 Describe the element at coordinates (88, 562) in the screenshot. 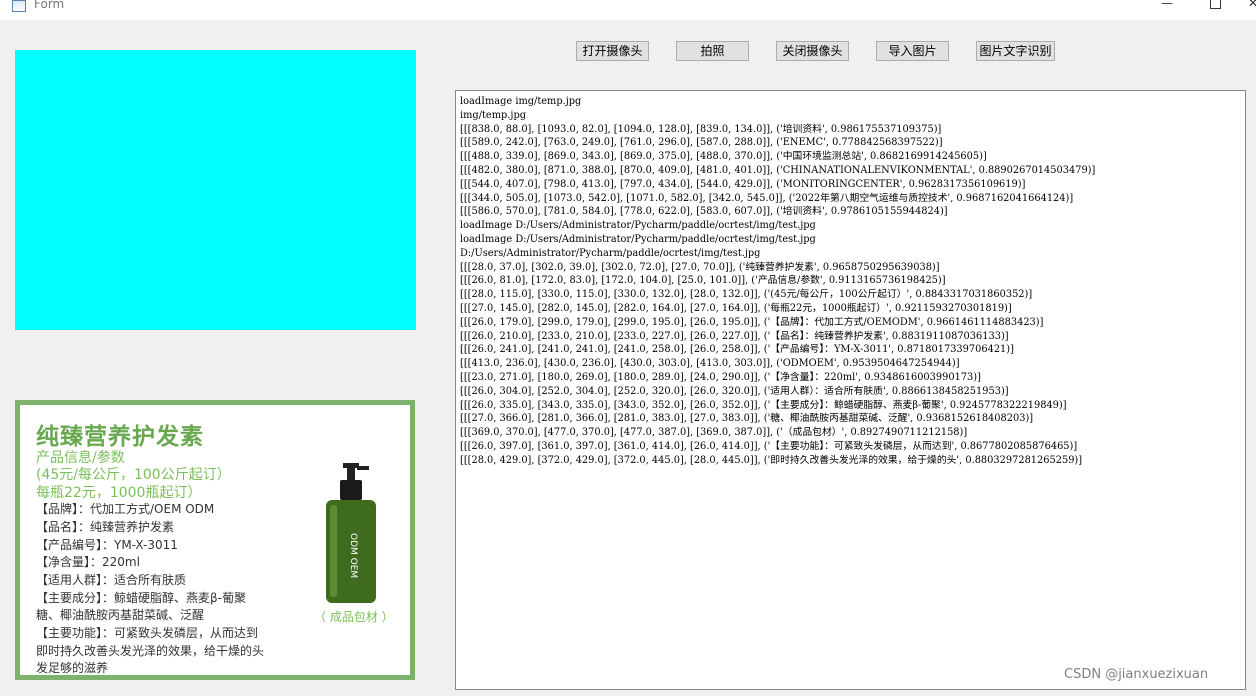

I see `product-line: 【净含量】：220ml` at that location.